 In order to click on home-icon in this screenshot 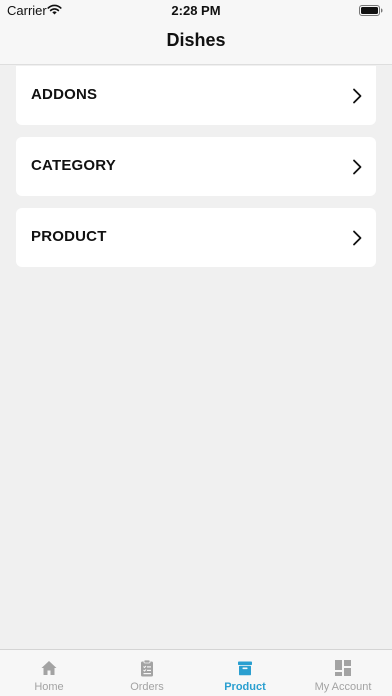, I will do `click(49, 668)`.